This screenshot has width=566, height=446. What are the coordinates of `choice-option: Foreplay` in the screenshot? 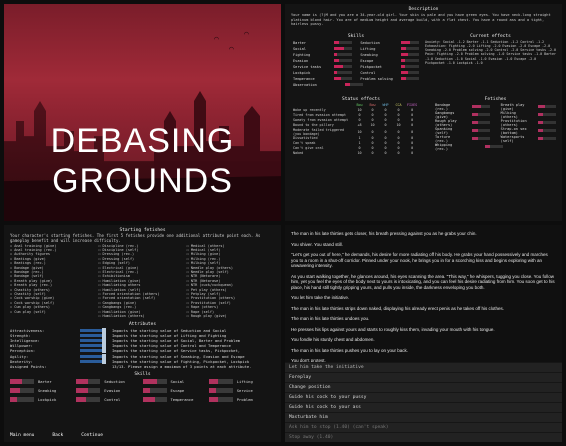 It's located at (423, 377).